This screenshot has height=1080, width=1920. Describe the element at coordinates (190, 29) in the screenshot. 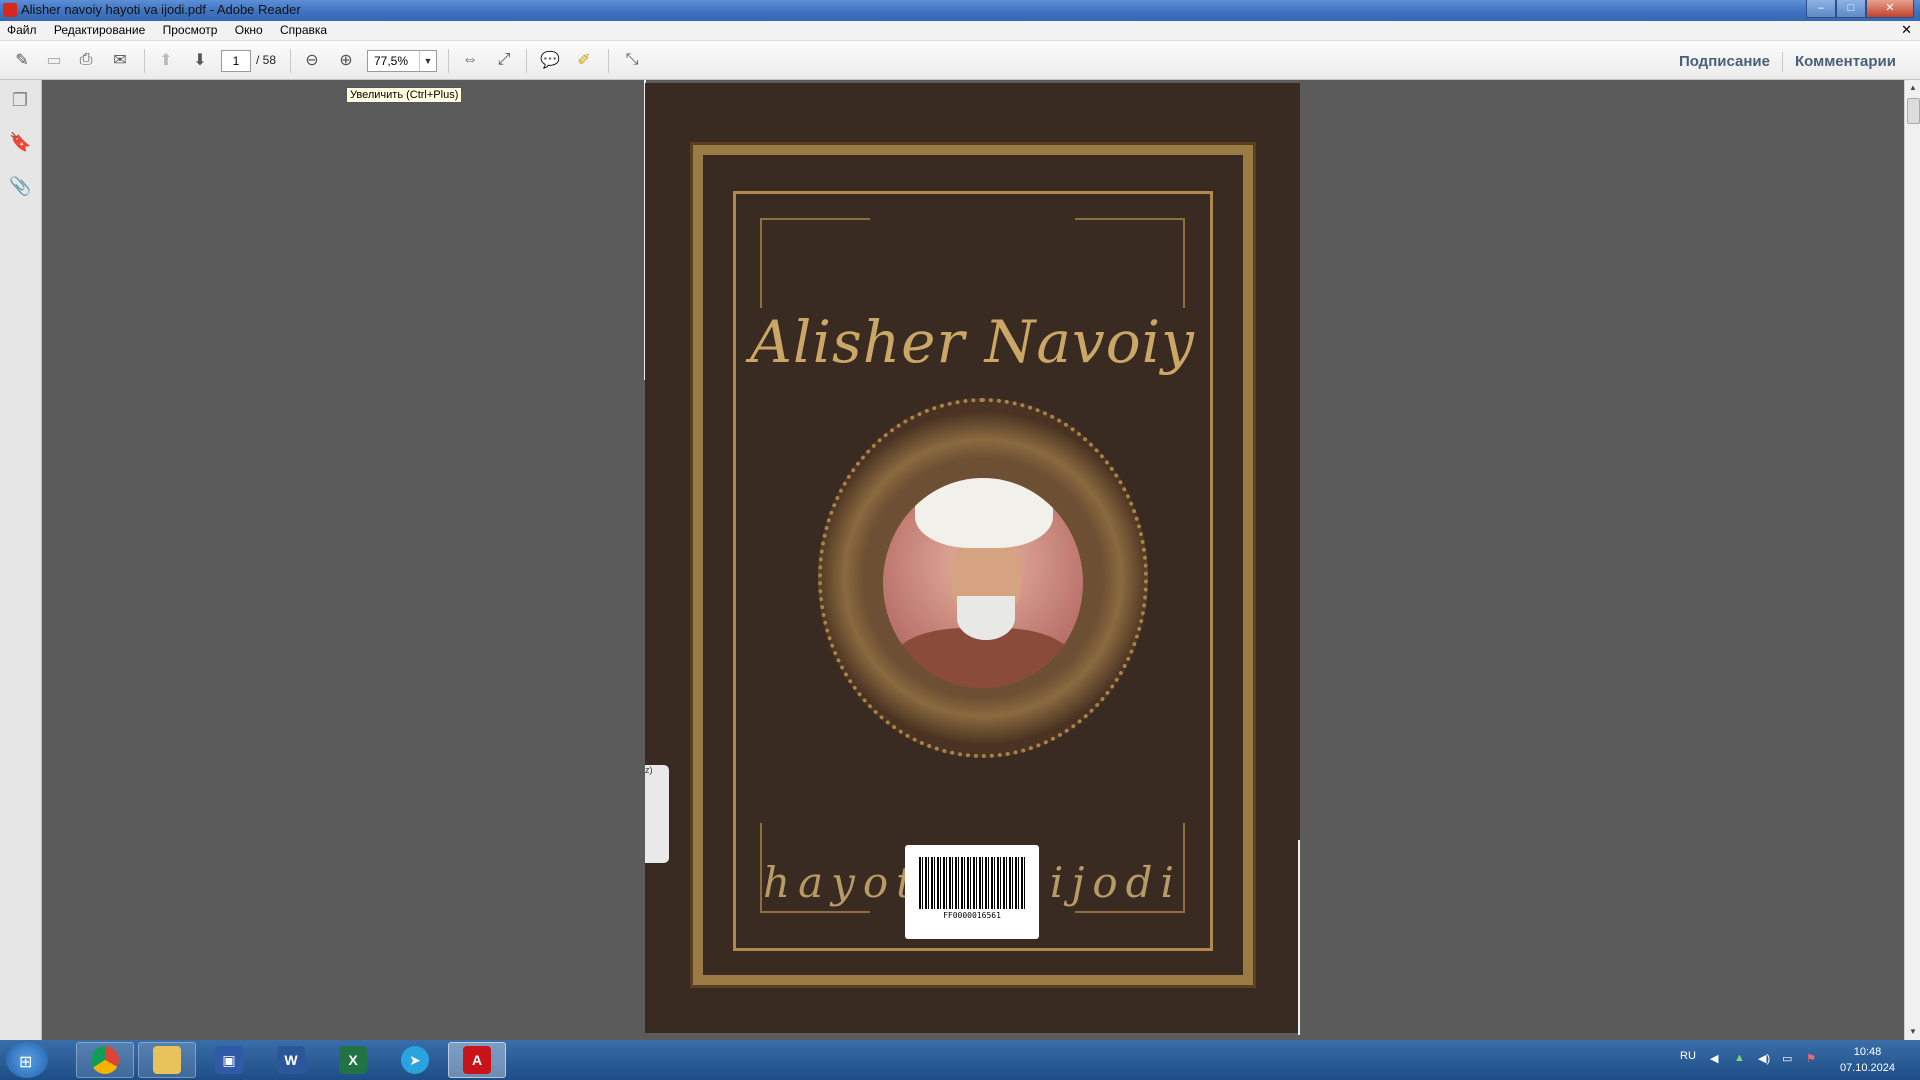

I see `menu-view: Просмотр` at that location.